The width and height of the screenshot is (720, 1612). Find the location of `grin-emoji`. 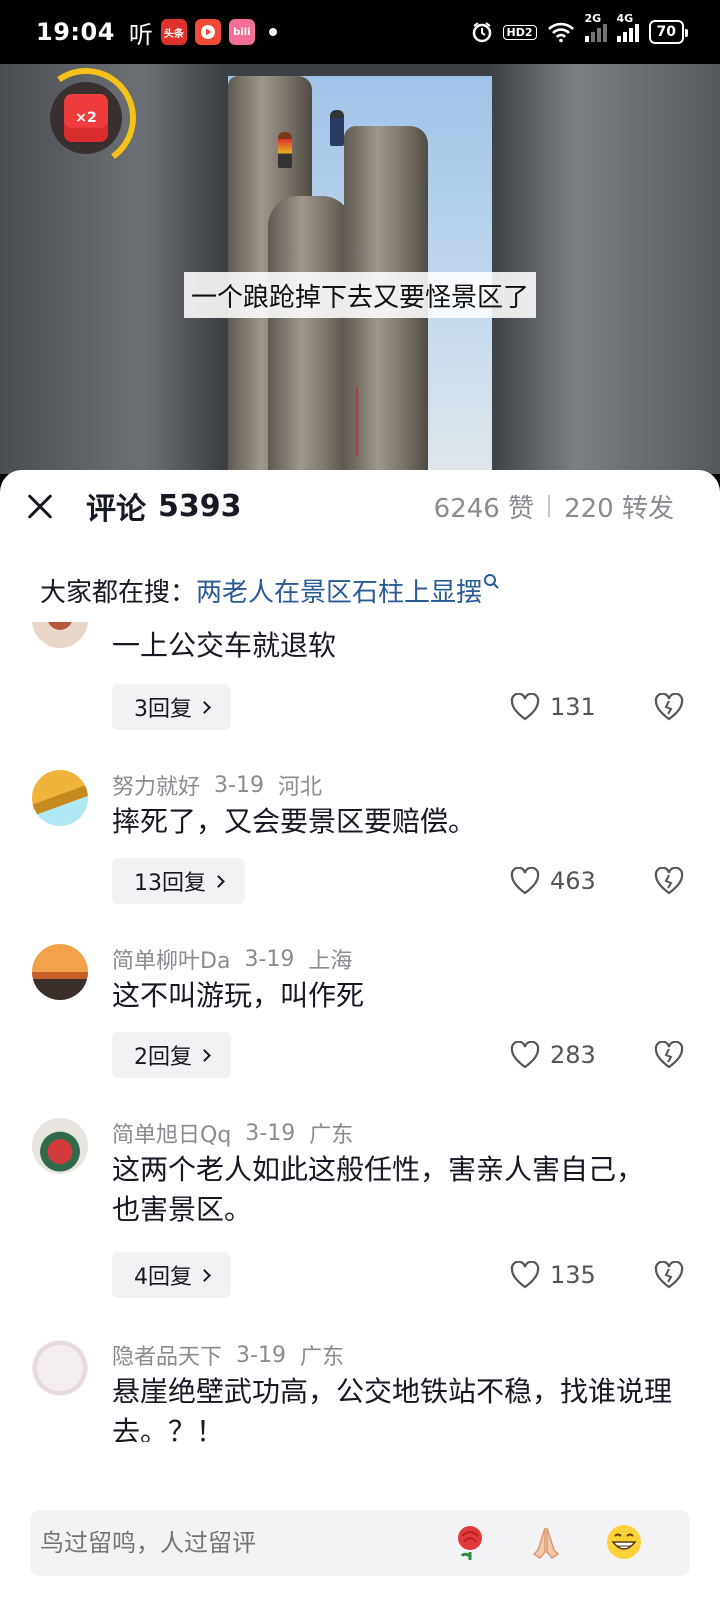

grin-emoji is located at coordinates (624, 1542).